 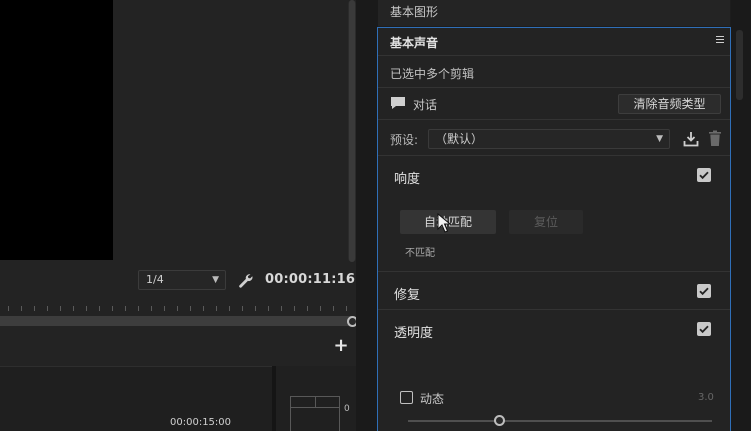 What do you see at coordinates (420, 253) in the screenshot?
I see `match-status: 不匹配` at bounding box center [420, 253].